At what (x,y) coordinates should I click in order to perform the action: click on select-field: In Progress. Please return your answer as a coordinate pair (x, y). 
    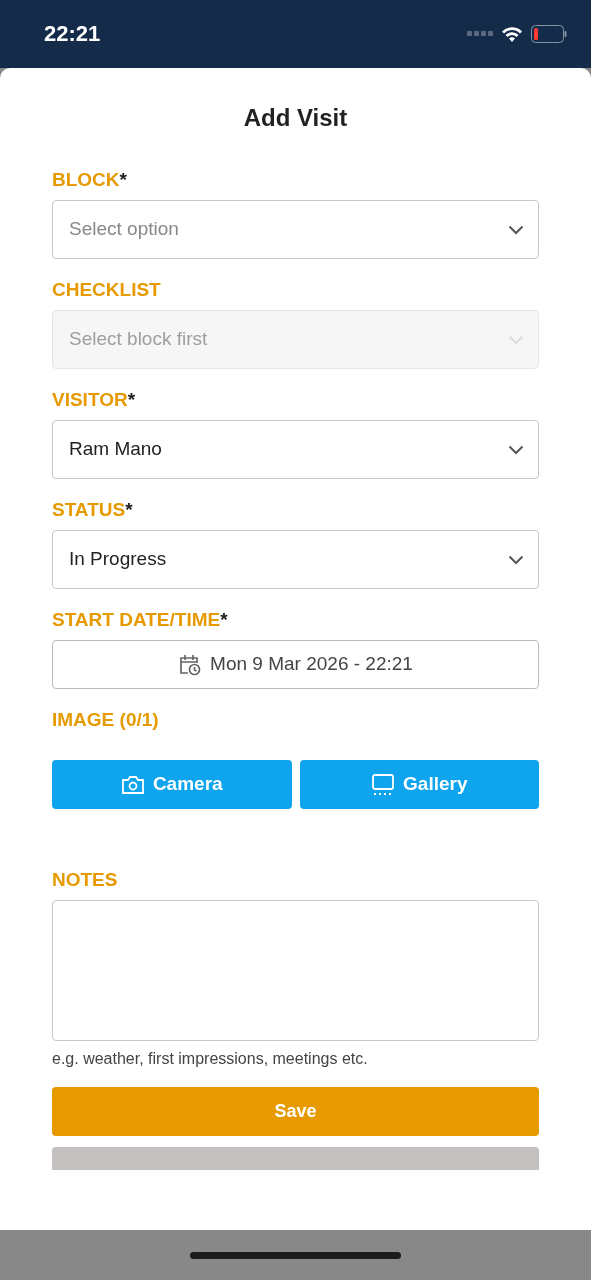
    Looking at the image, I should click on (295, 559).